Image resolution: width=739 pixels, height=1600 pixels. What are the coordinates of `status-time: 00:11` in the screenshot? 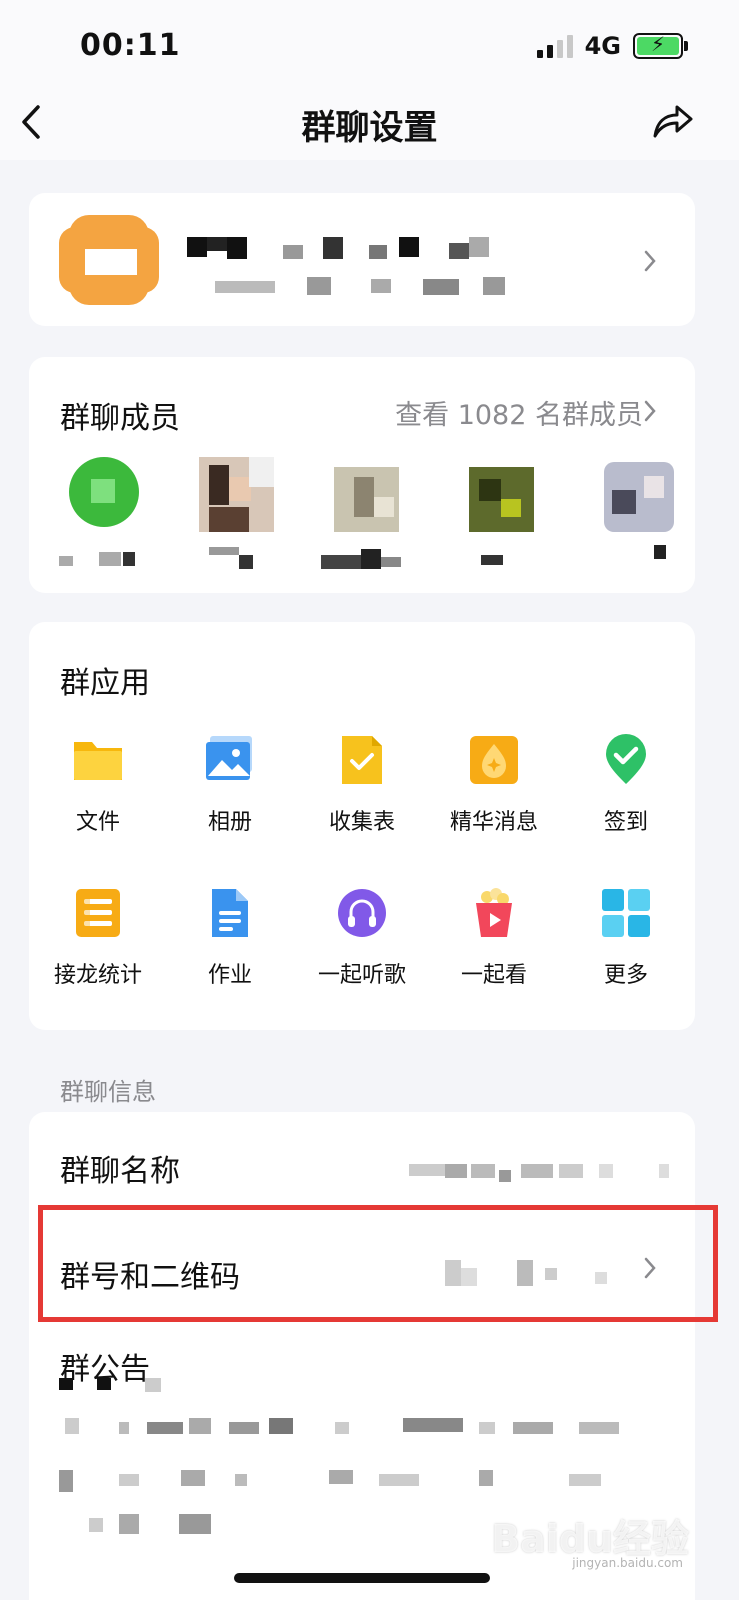 It's located at (130, 45).